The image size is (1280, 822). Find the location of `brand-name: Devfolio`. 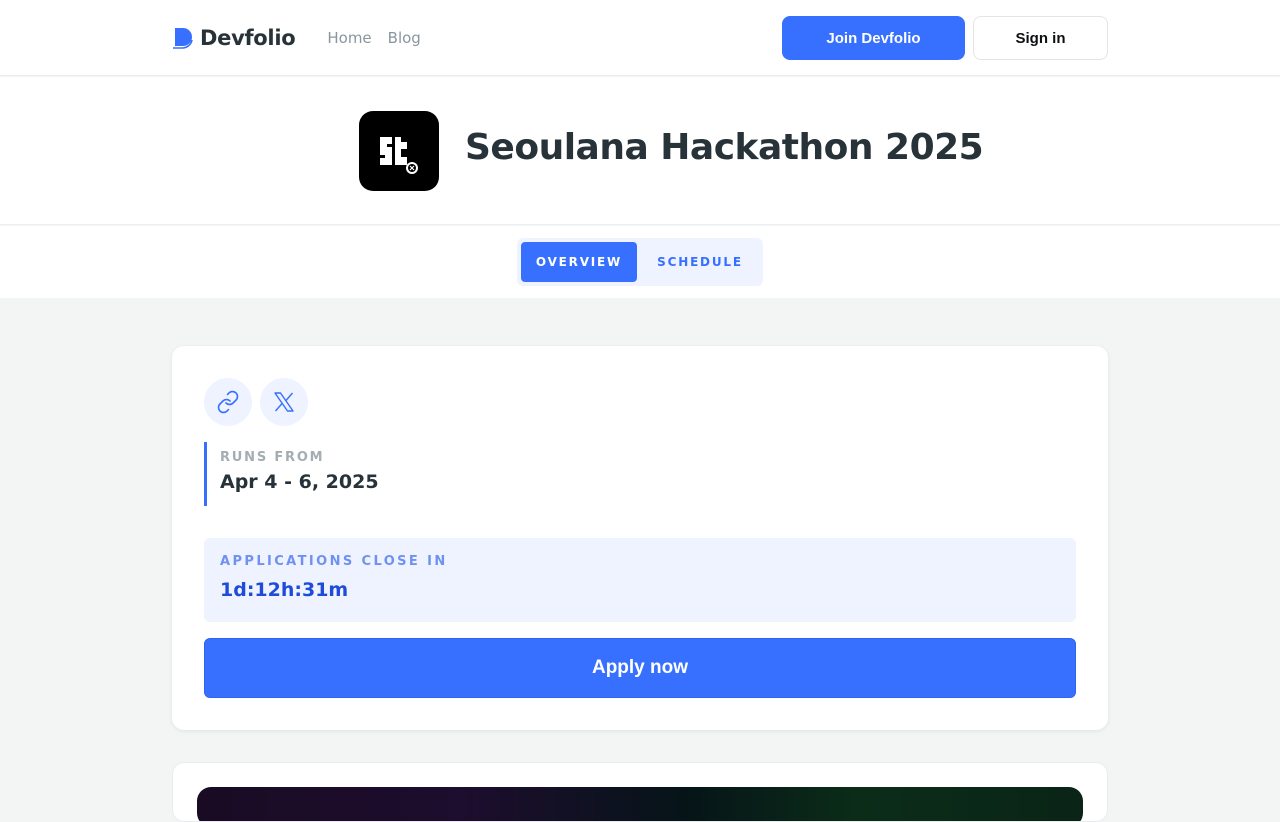

brand-name: Devfolio is located at coordinates (248, 38).